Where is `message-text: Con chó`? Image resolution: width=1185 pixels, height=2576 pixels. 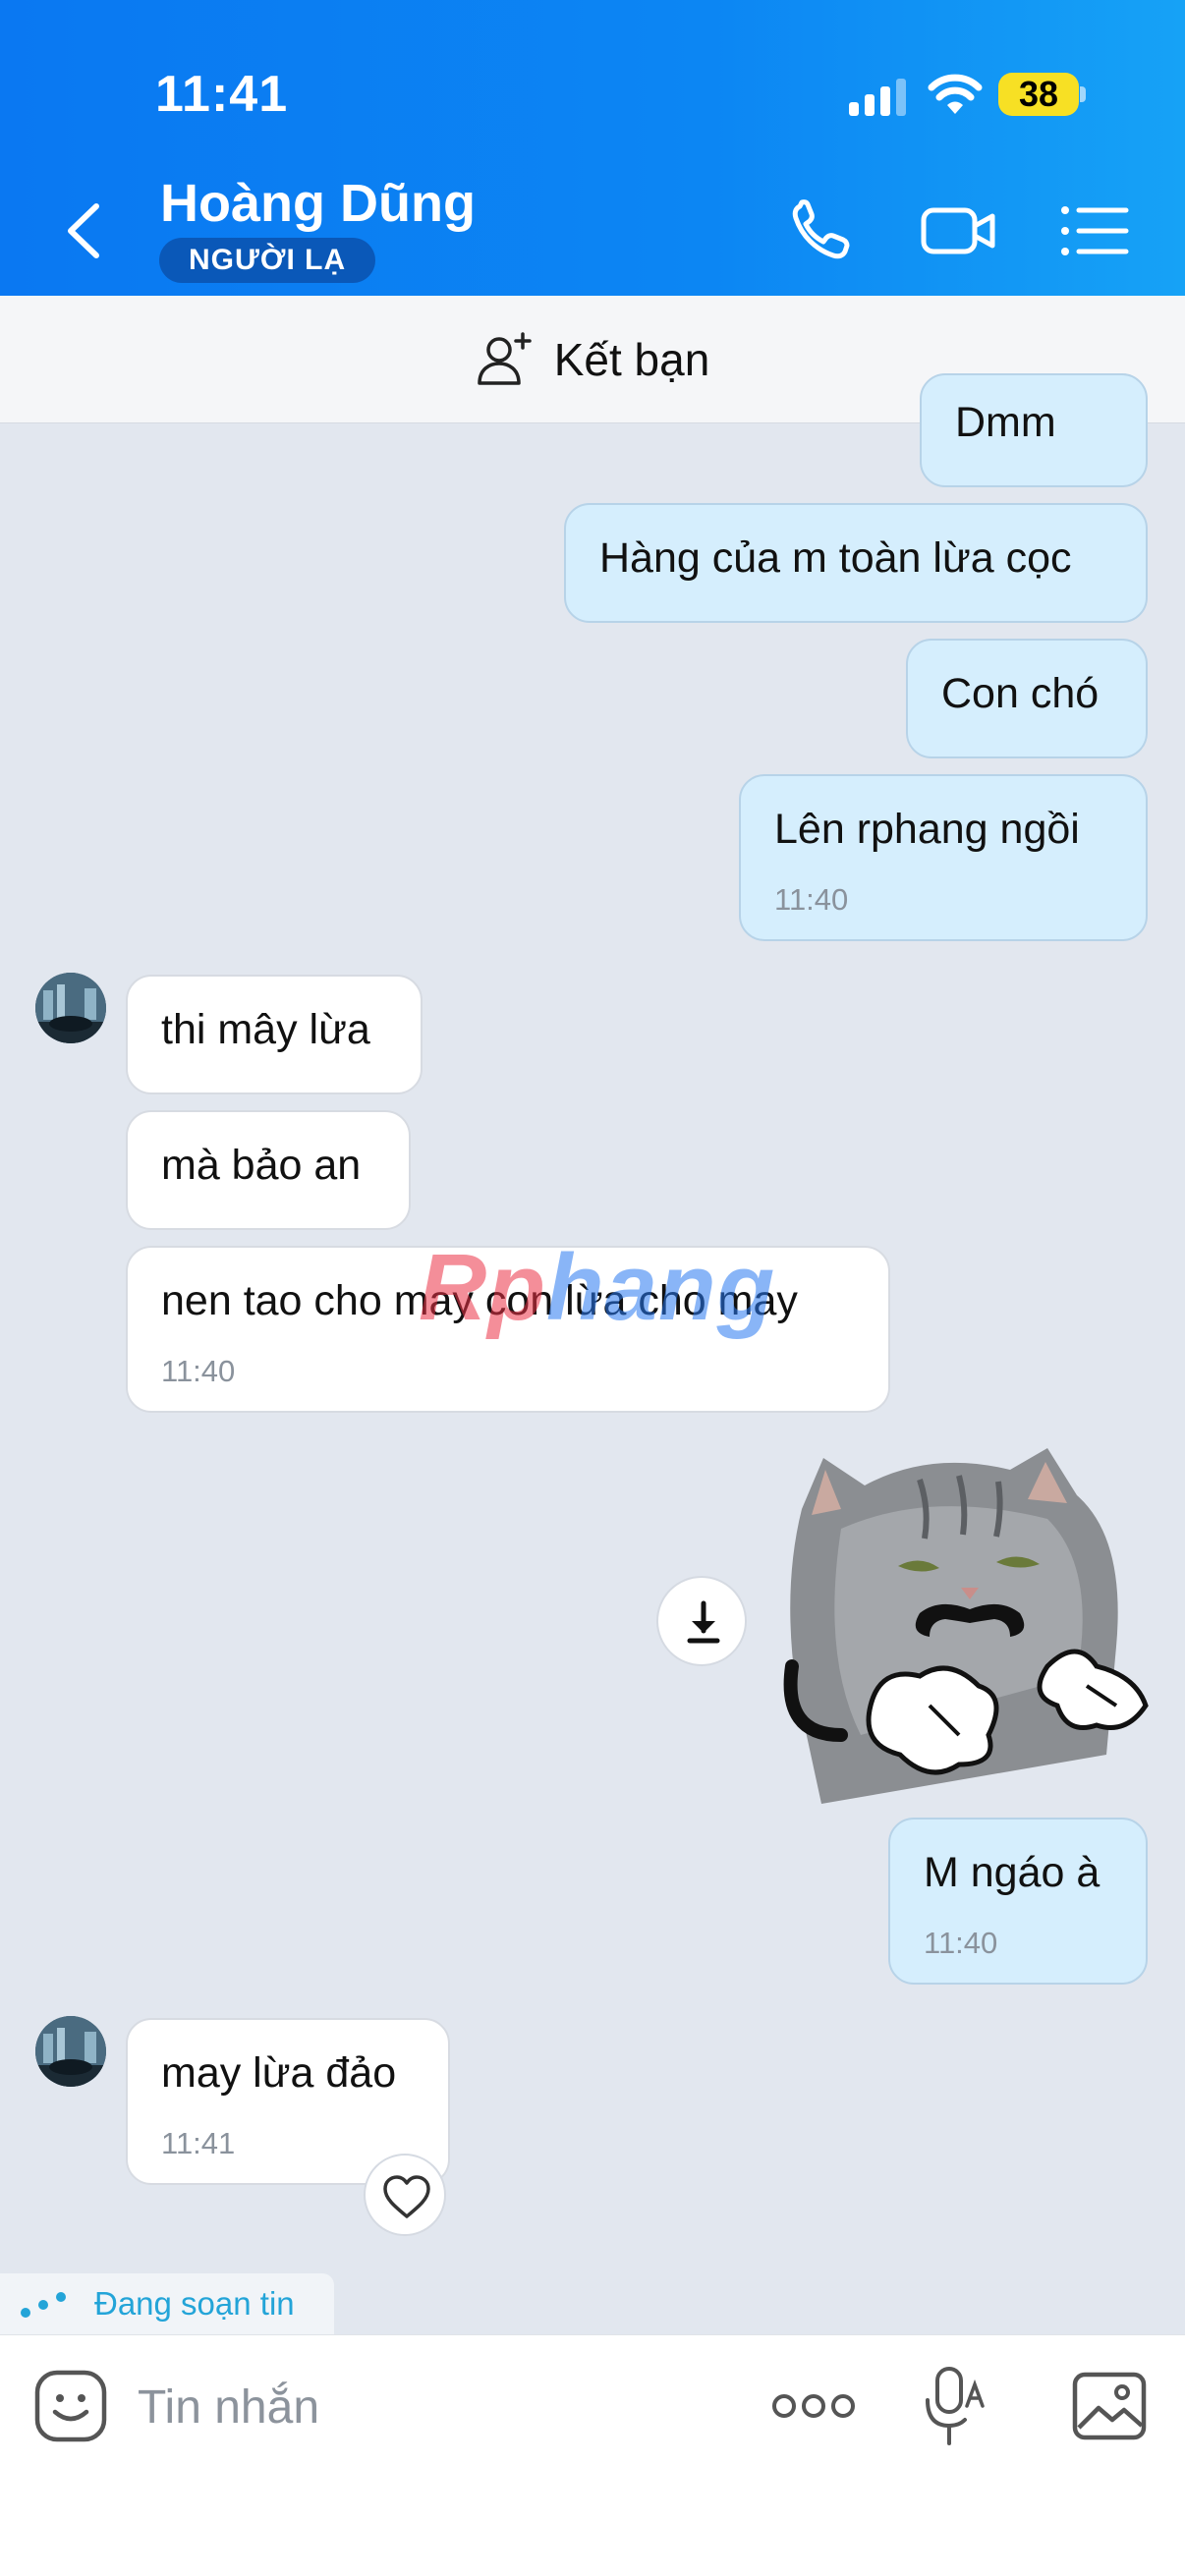 message-text: Con chó is located at coordinates (1021, 693).